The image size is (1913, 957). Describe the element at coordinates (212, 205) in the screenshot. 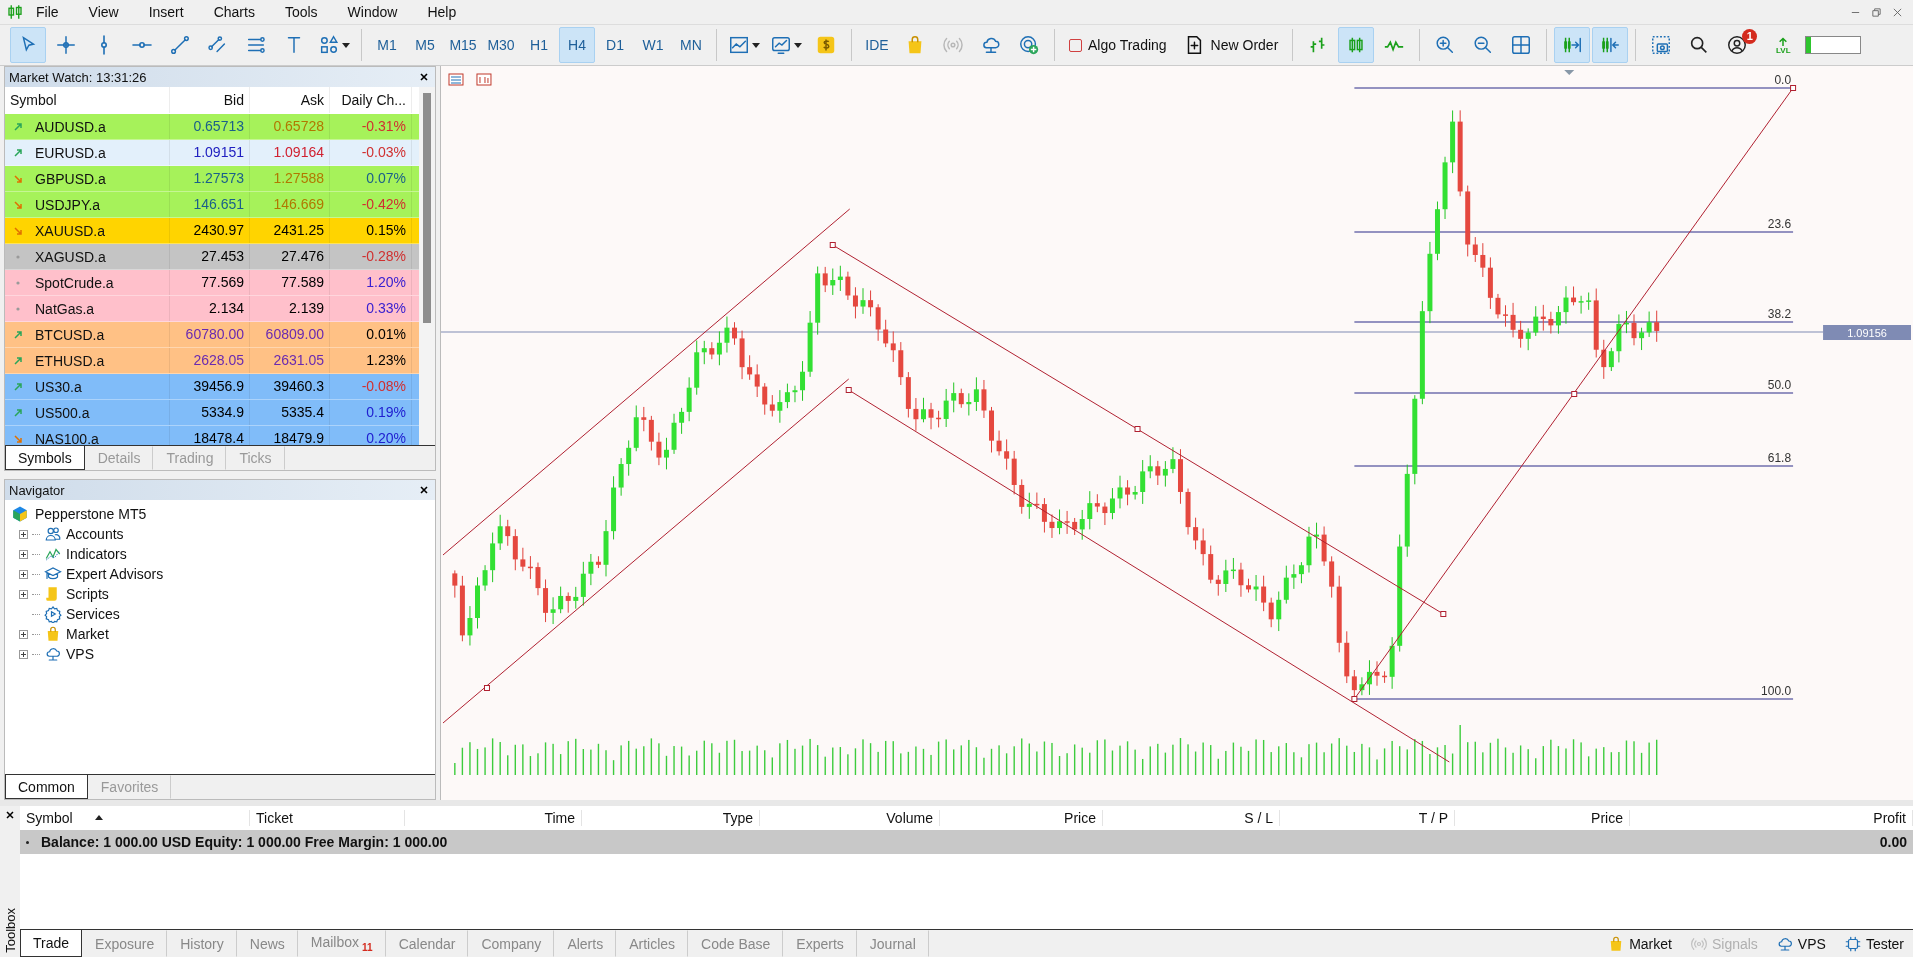

I see `symbol-row: USDJPY.a 146.651 146.669 -0.42%` at that location.